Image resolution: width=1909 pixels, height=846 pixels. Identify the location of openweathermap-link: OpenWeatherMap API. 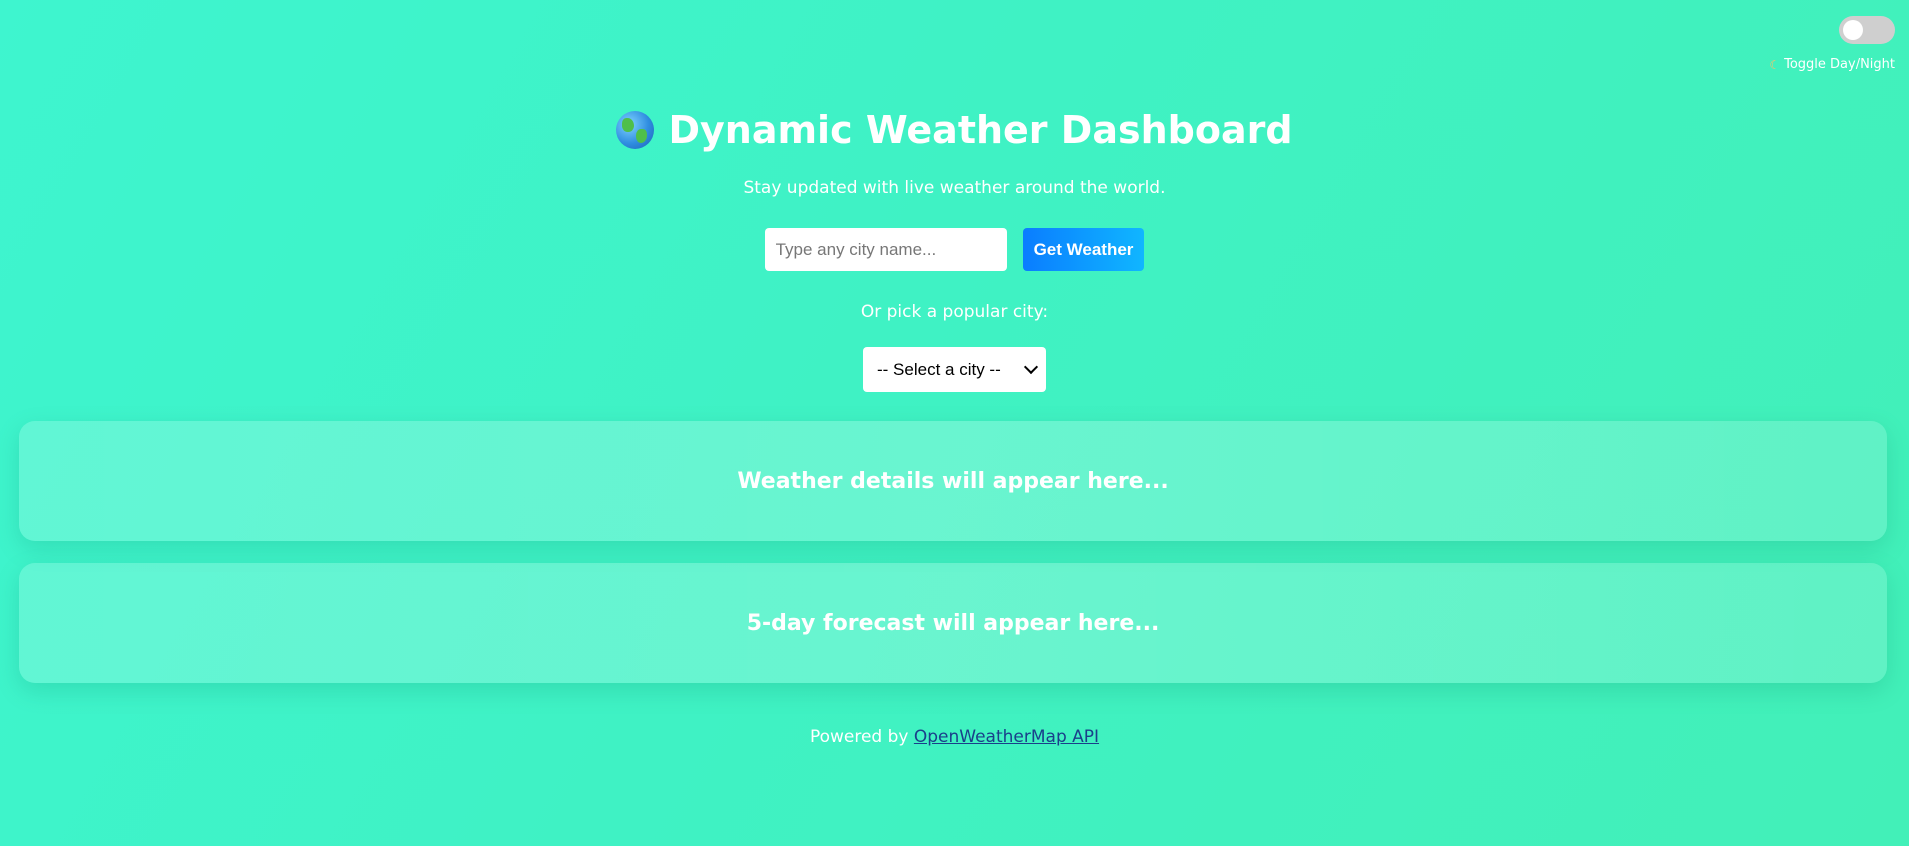
(1006, 737).